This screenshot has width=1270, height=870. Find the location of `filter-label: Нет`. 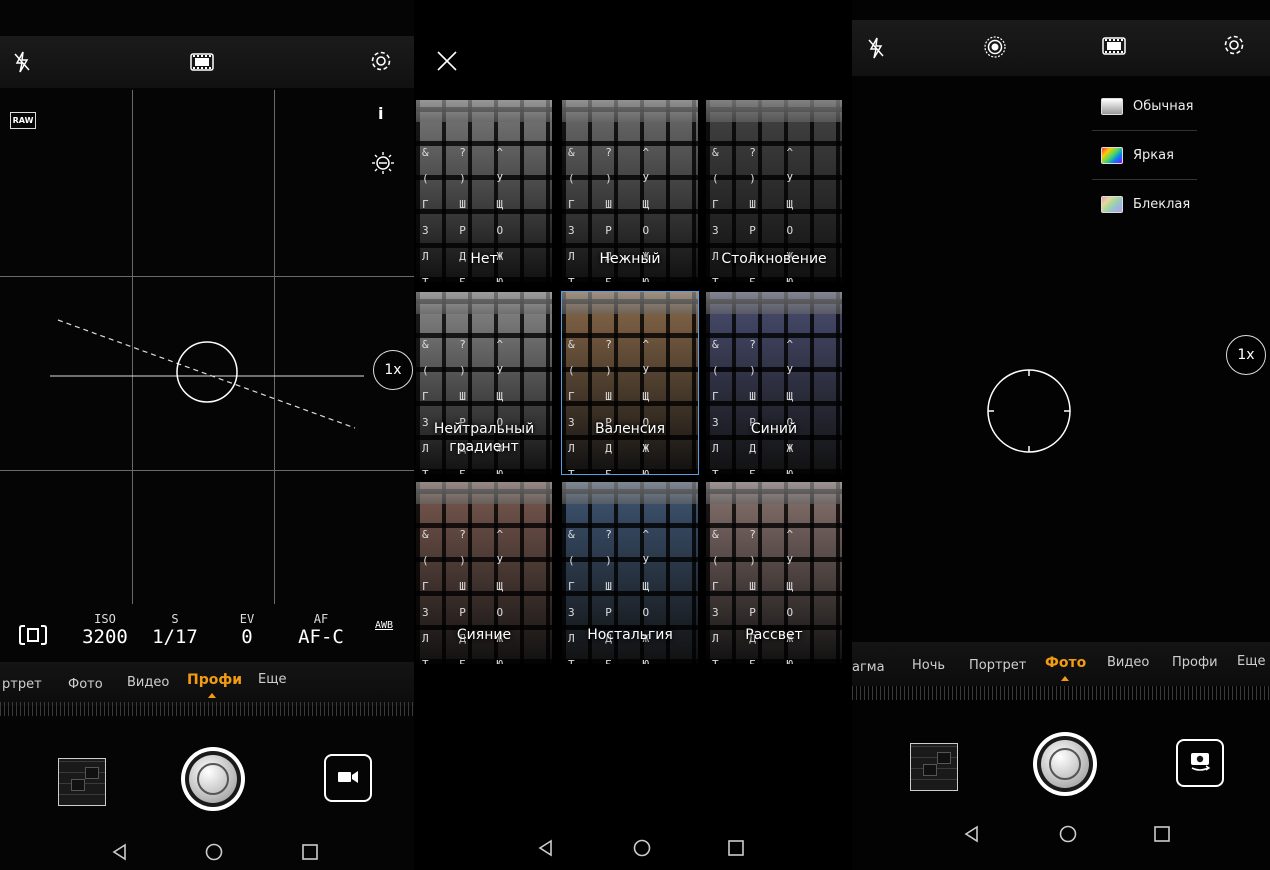

filter-label: Нет is located at coordinates (484, 259).